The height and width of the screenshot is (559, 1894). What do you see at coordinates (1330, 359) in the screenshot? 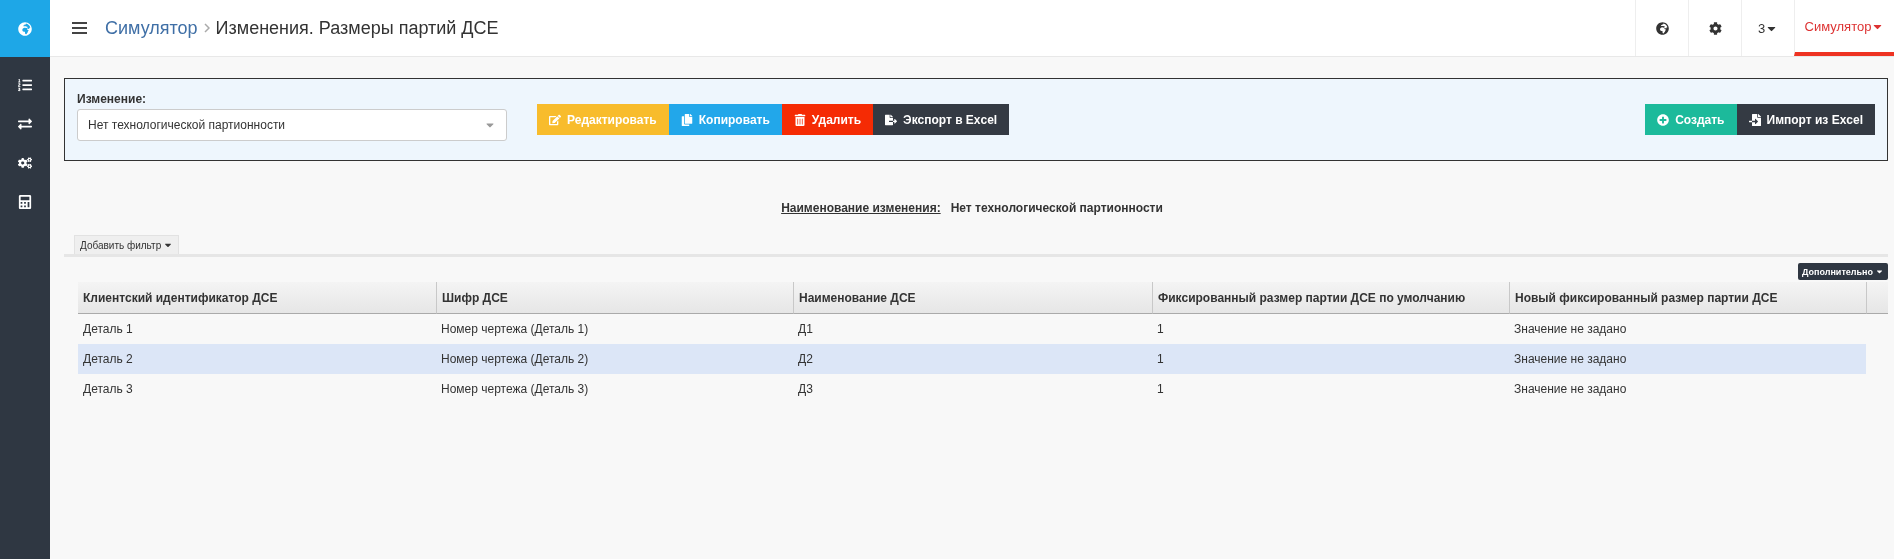
I see `table-cell: 1` at bounding box center [1330, 359].